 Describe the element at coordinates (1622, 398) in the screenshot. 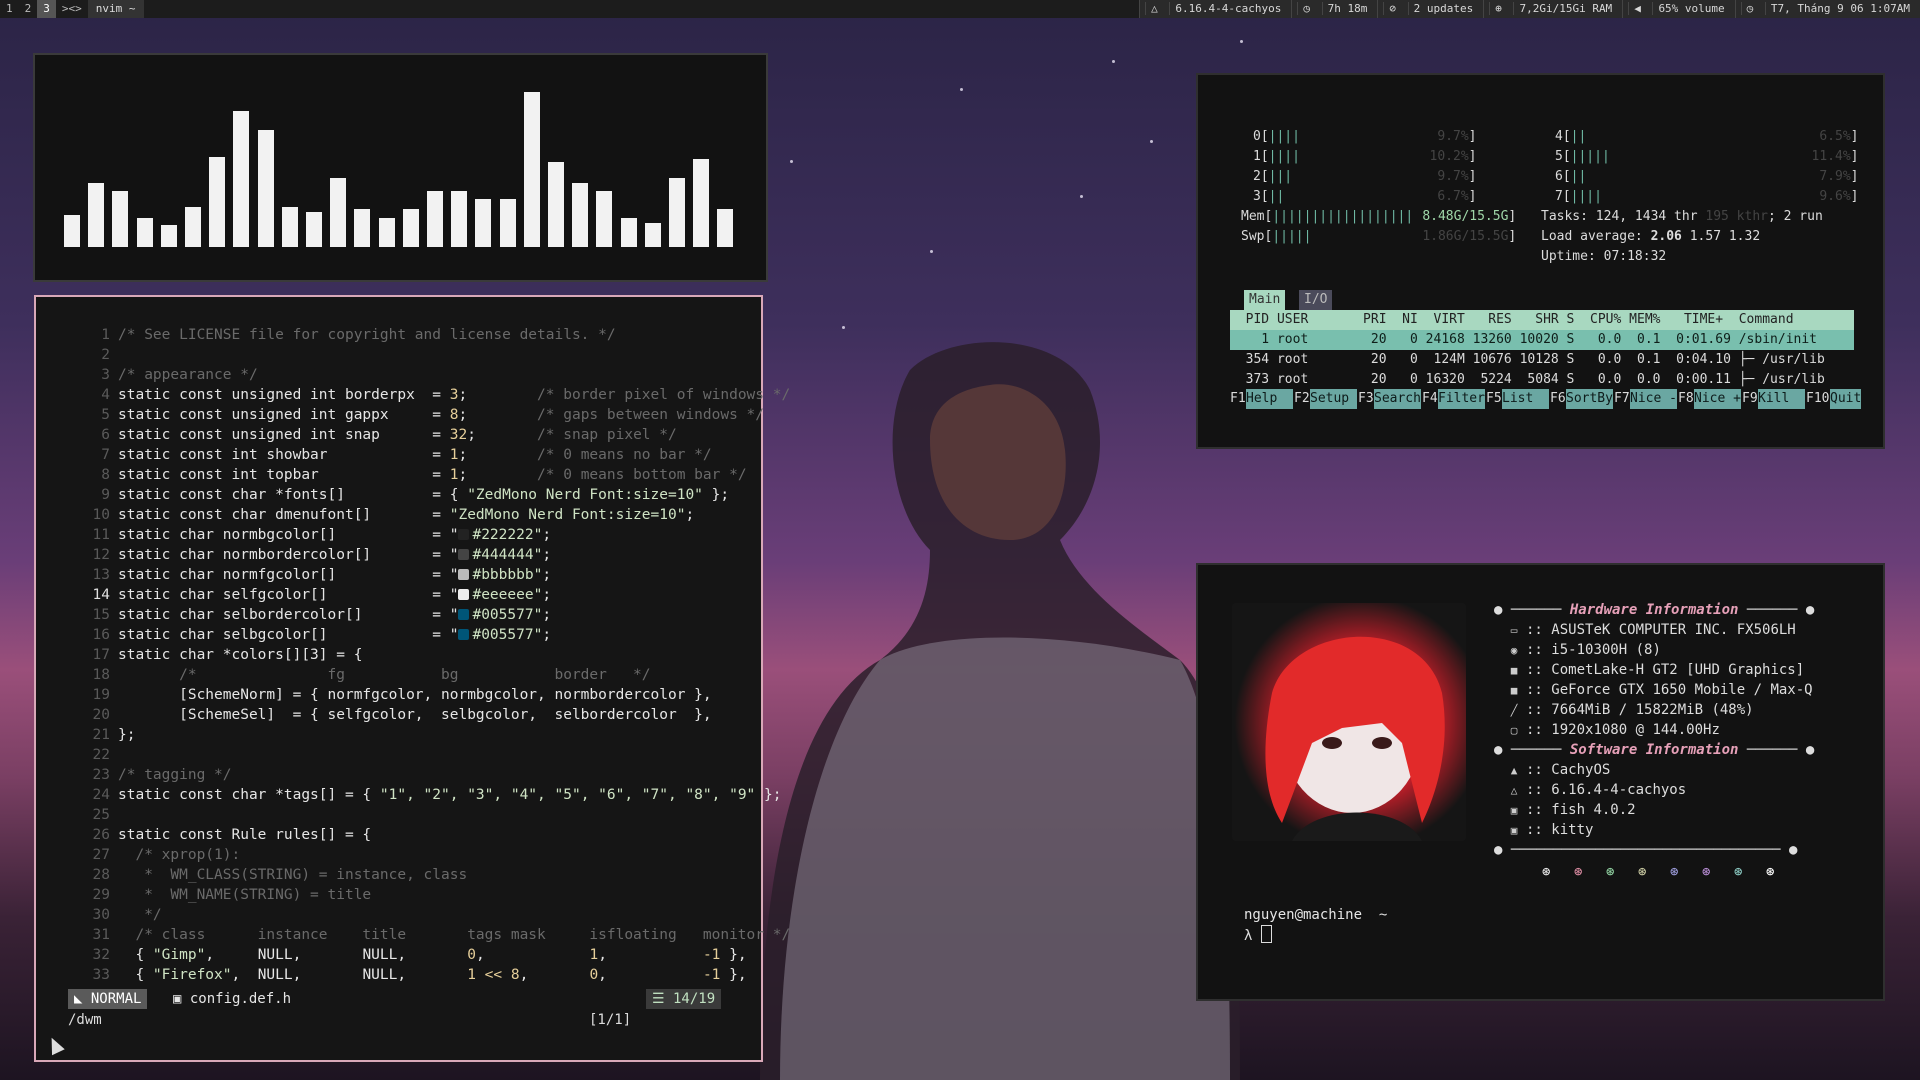

I see `fkey-label: F7` at that location.